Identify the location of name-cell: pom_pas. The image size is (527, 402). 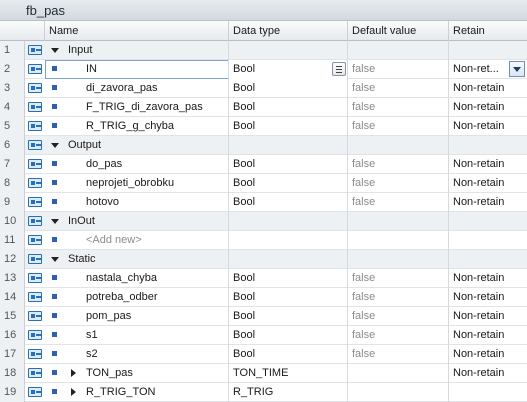
(137, 316).